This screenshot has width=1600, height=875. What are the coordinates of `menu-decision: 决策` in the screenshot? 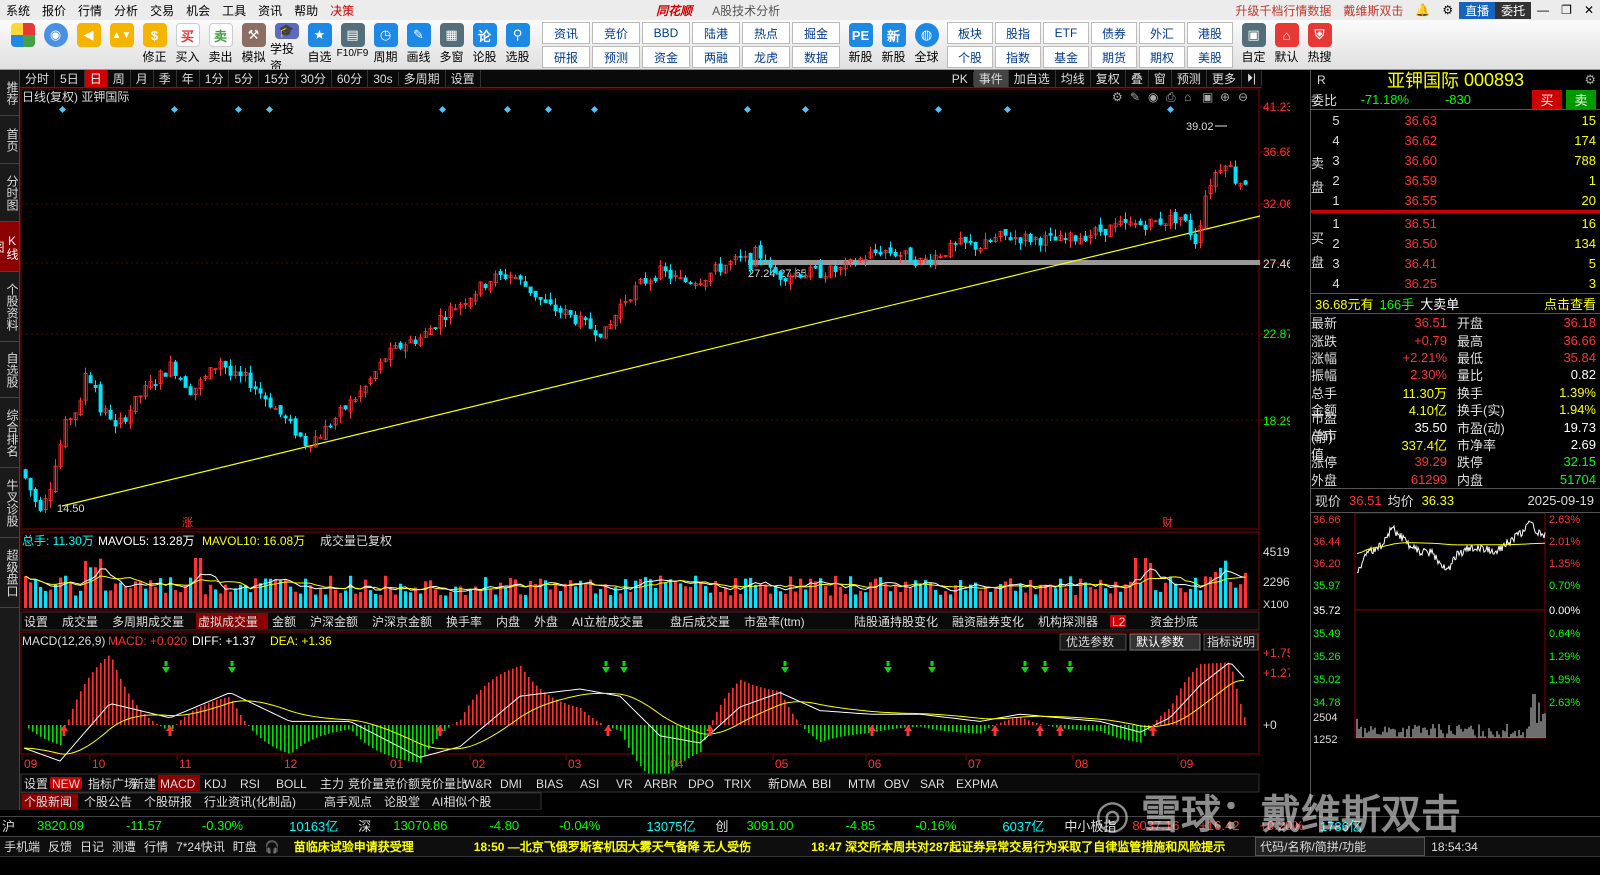 It's located at (342, 10).